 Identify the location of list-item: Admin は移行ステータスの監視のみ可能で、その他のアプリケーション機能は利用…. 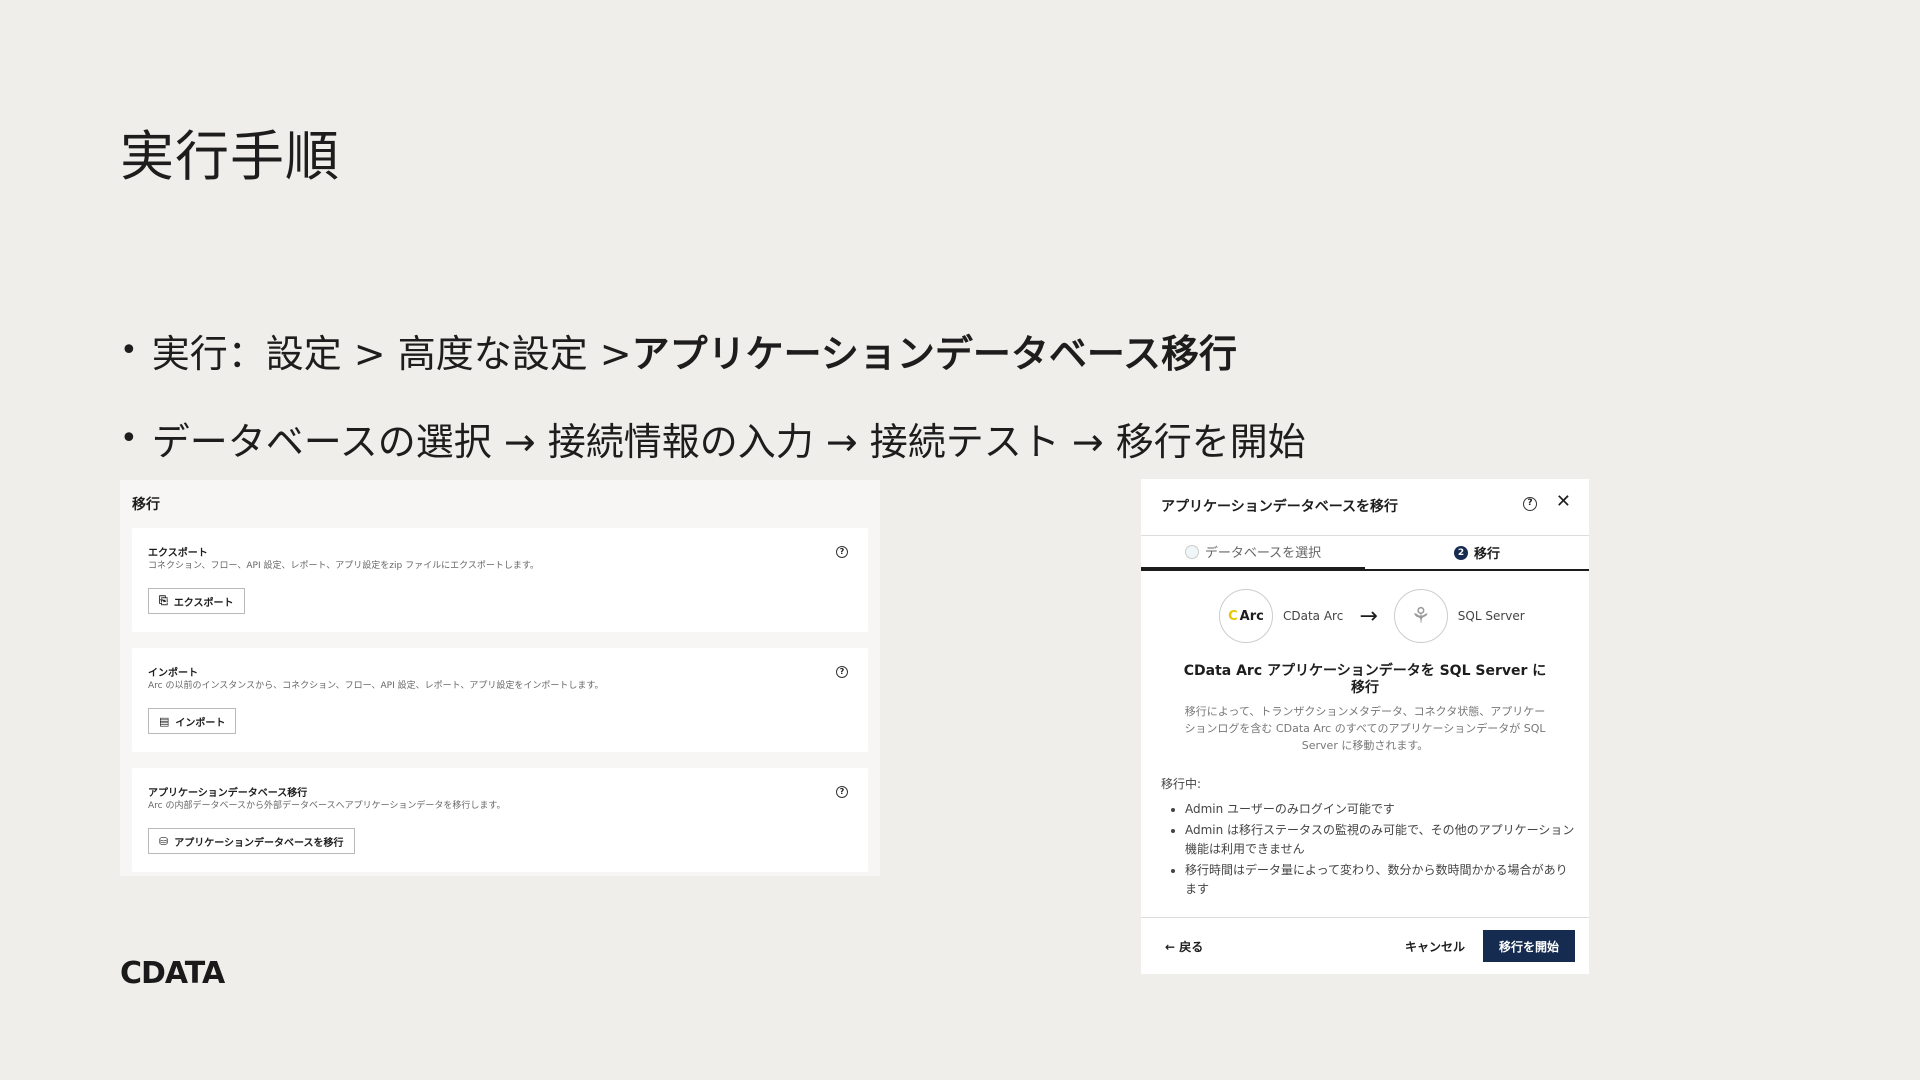
(1380, 840).